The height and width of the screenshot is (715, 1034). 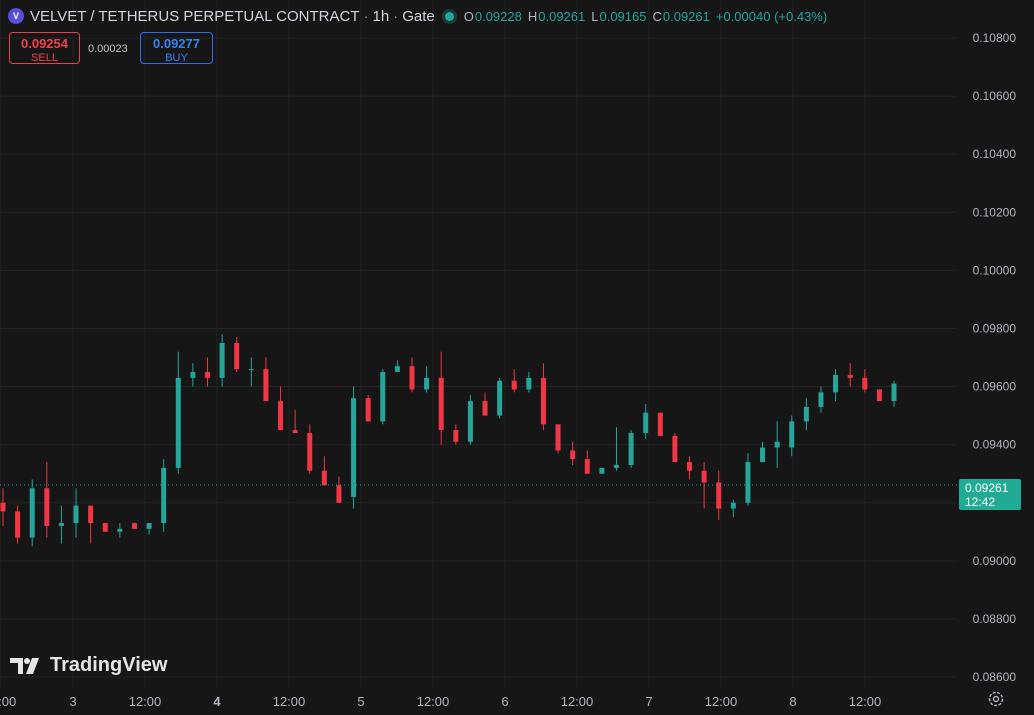 I want to click on bar-countdown: 12:42, so click(x=980, y=502).